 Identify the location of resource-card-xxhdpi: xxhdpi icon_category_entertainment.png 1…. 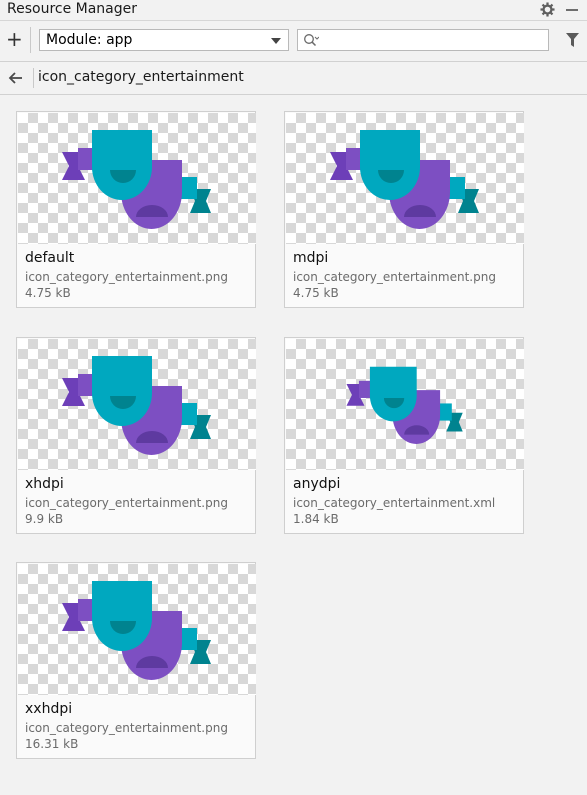
(136, 660).